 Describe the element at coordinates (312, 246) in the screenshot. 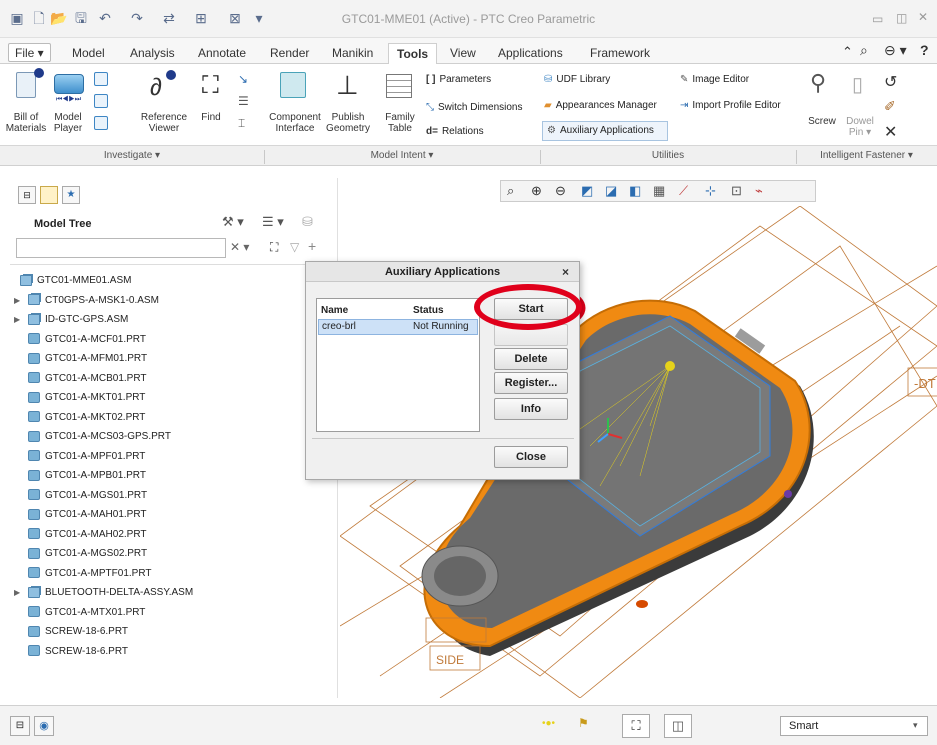

I see `add-icon: +` at that location.